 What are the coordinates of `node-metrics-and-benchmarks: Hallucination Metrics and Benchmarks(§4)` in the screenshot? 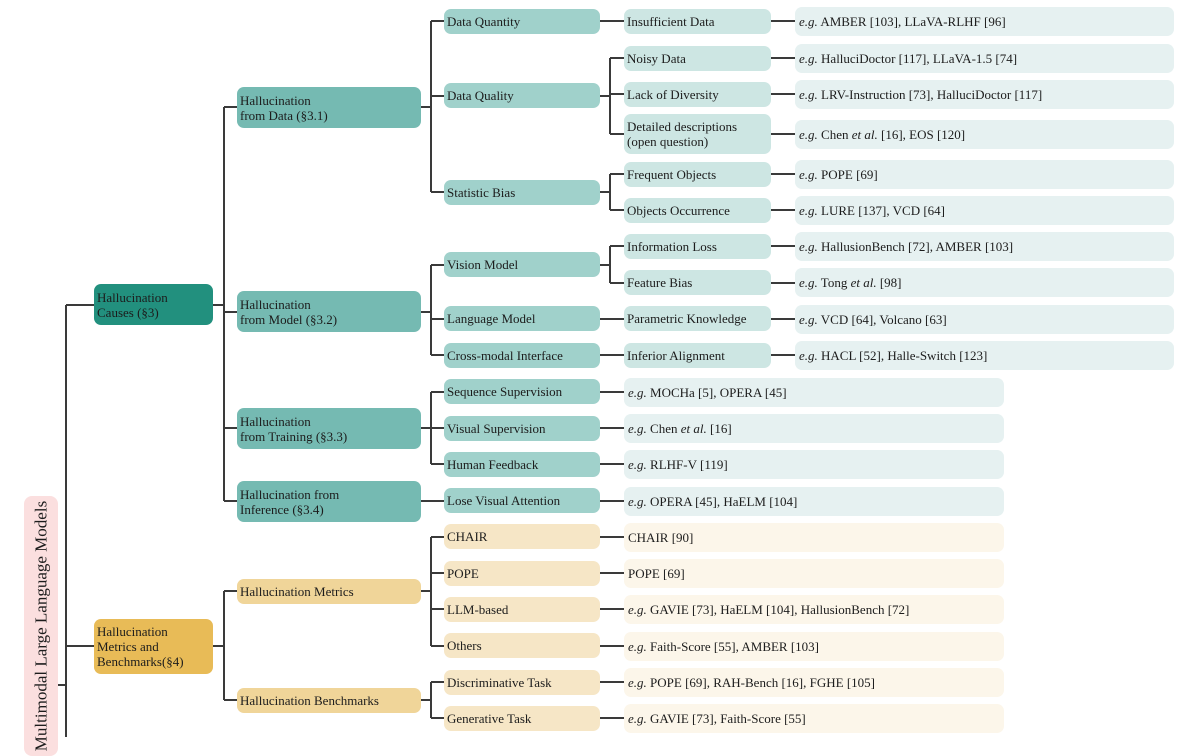 It's located at (153, 646).